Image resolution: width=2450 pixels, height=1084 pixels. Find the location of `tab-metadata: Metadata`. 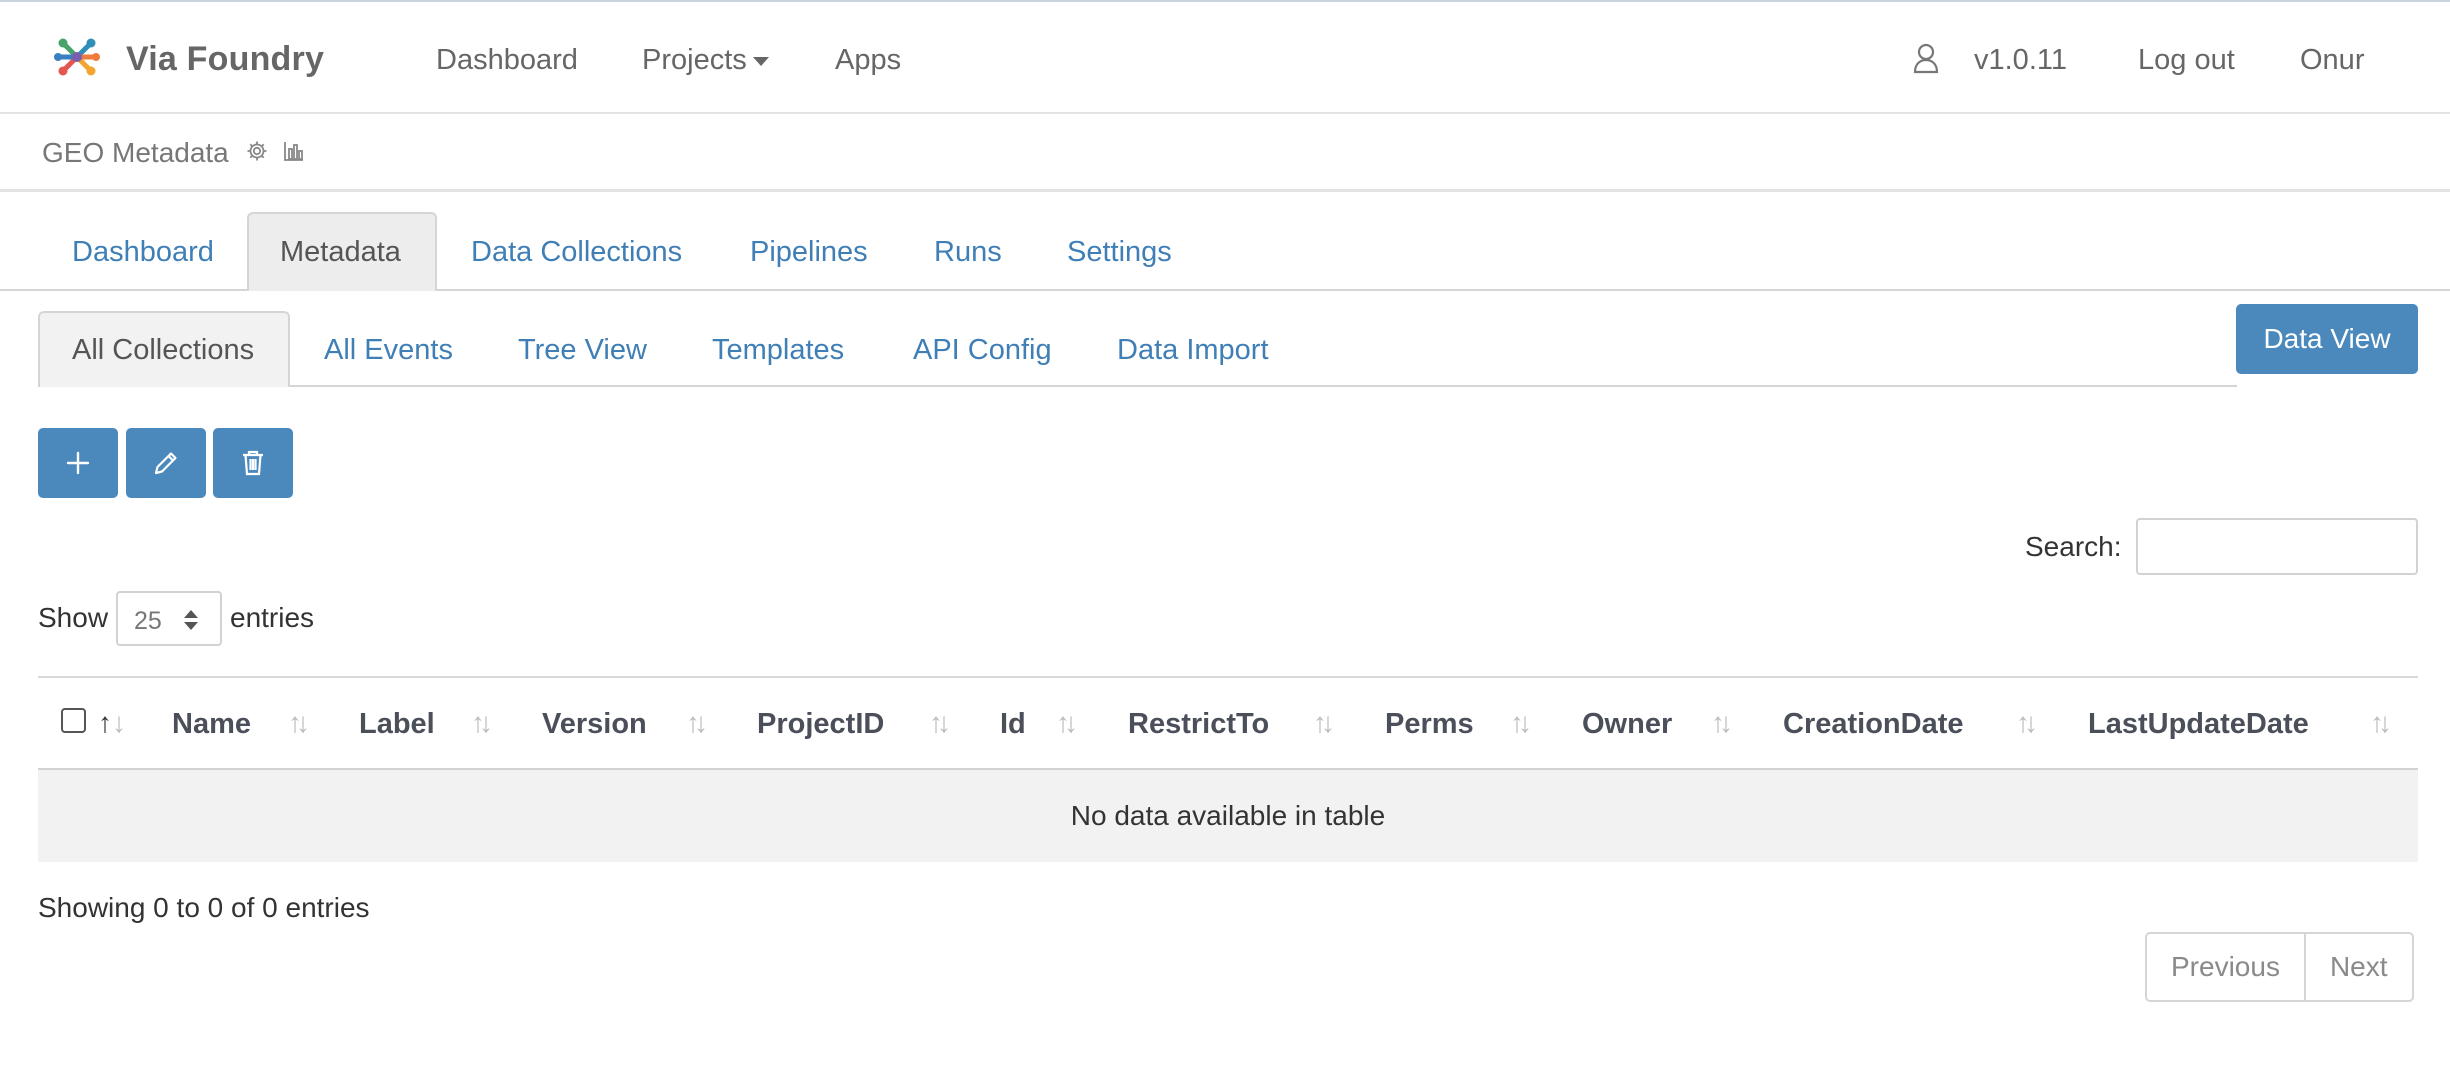

tab-metadata: Metadata is located at coordinates (340, 252).